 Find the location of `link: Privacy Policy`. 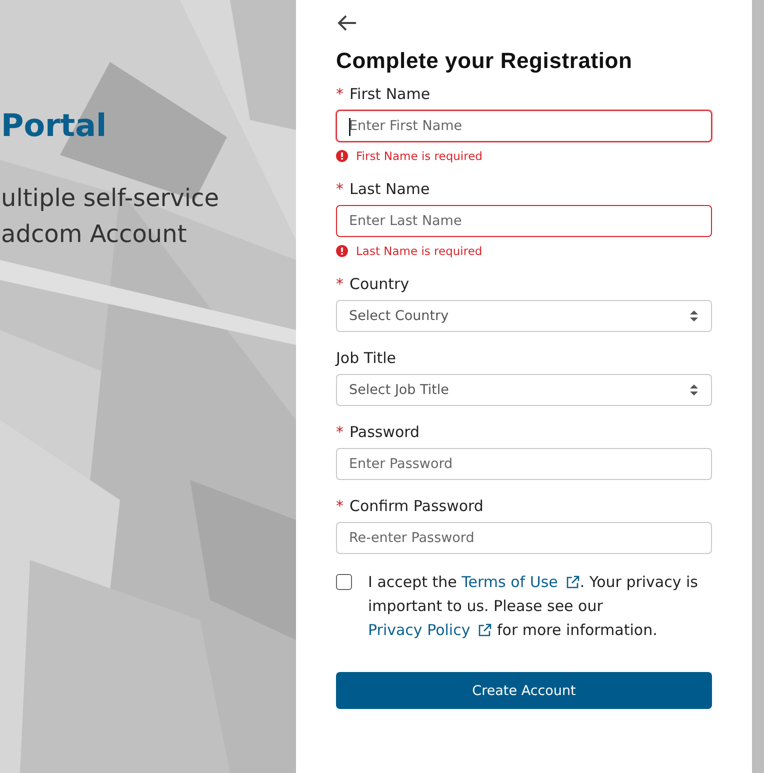

link: Privacy Policy is located at coordinates (430, 630).